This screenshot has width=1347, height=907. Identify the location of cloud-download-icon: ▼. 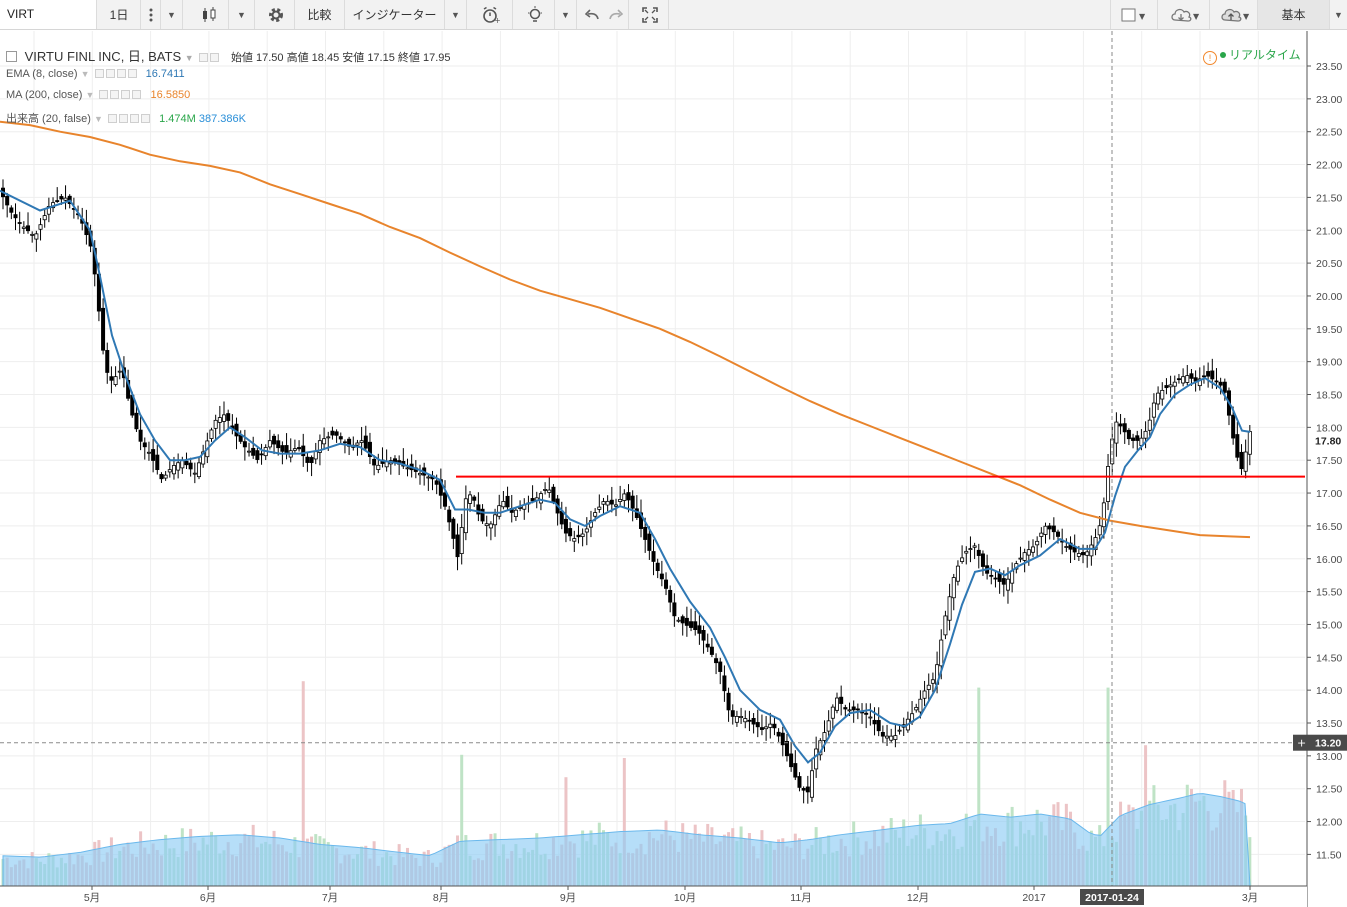
(1185, 14).